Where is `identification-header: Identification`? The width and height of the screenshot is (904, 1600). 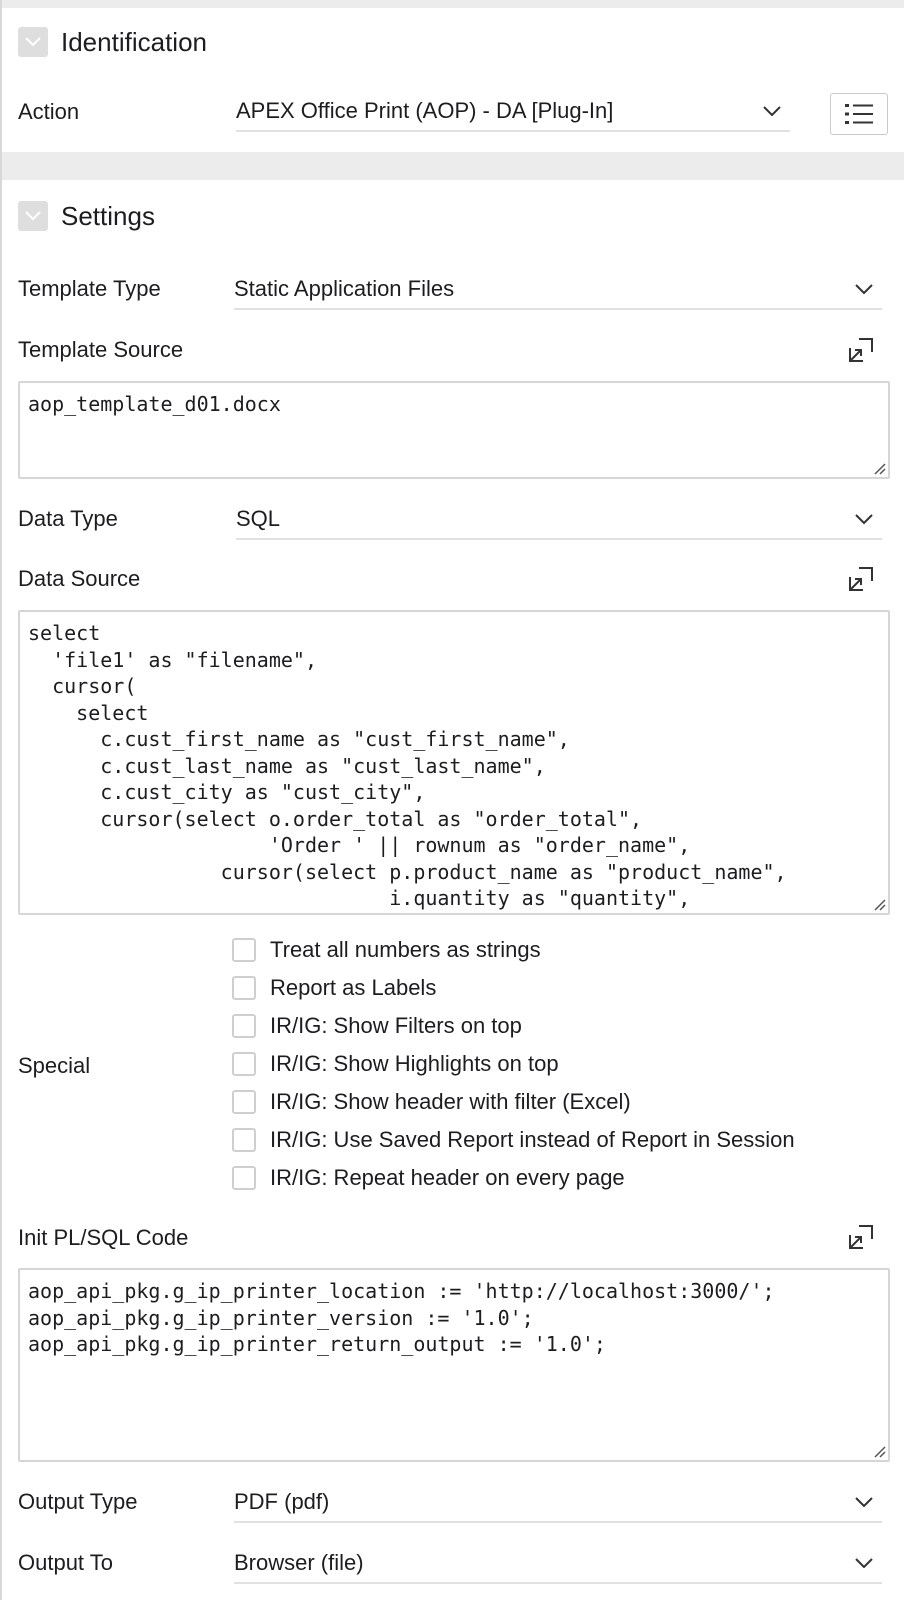 identification-header: Identification is located at coordinates (112, 42).